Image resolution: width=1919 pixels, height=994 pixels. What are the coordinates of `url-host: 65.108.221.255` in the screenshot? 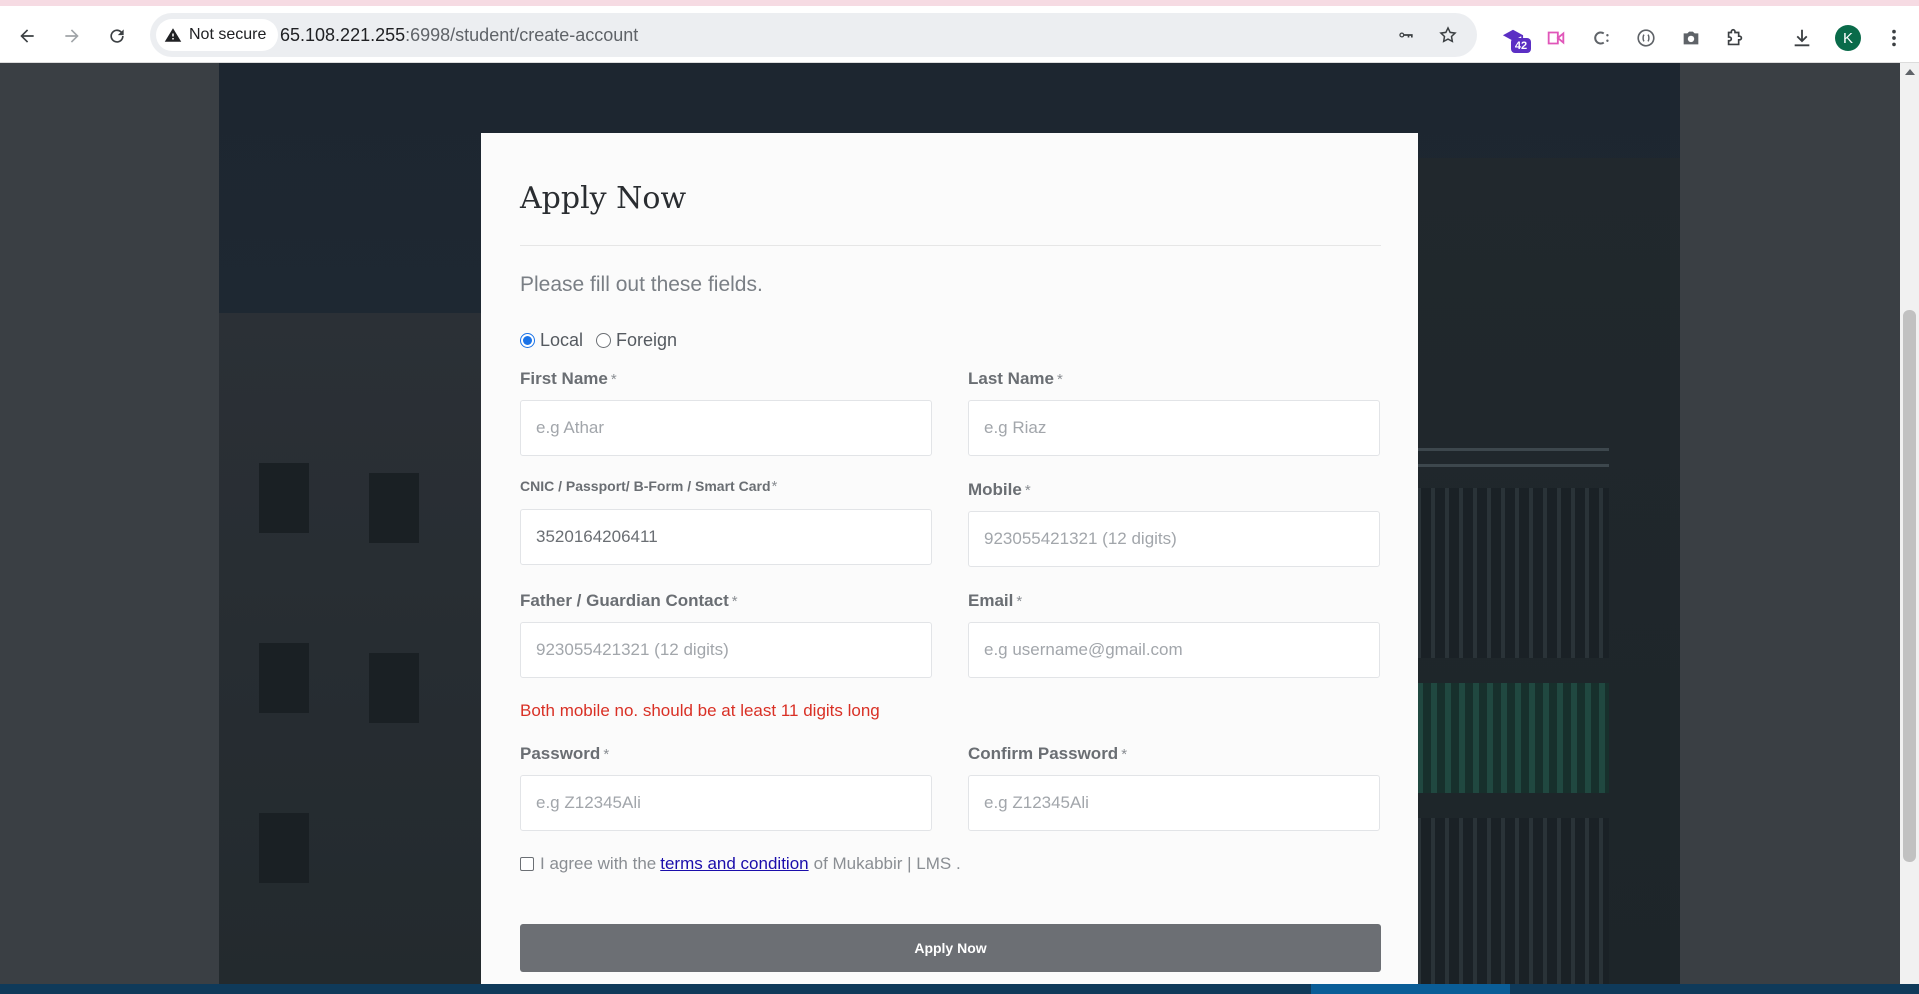 It's located at (343, 35).